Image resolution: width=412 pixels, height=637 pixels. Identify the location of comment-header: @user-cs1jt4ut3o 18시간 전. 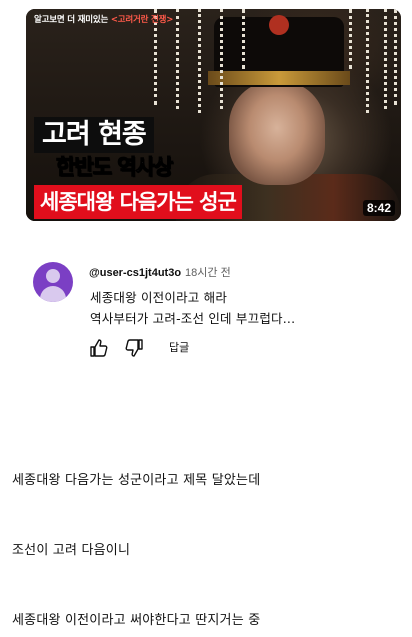
(160, 272).